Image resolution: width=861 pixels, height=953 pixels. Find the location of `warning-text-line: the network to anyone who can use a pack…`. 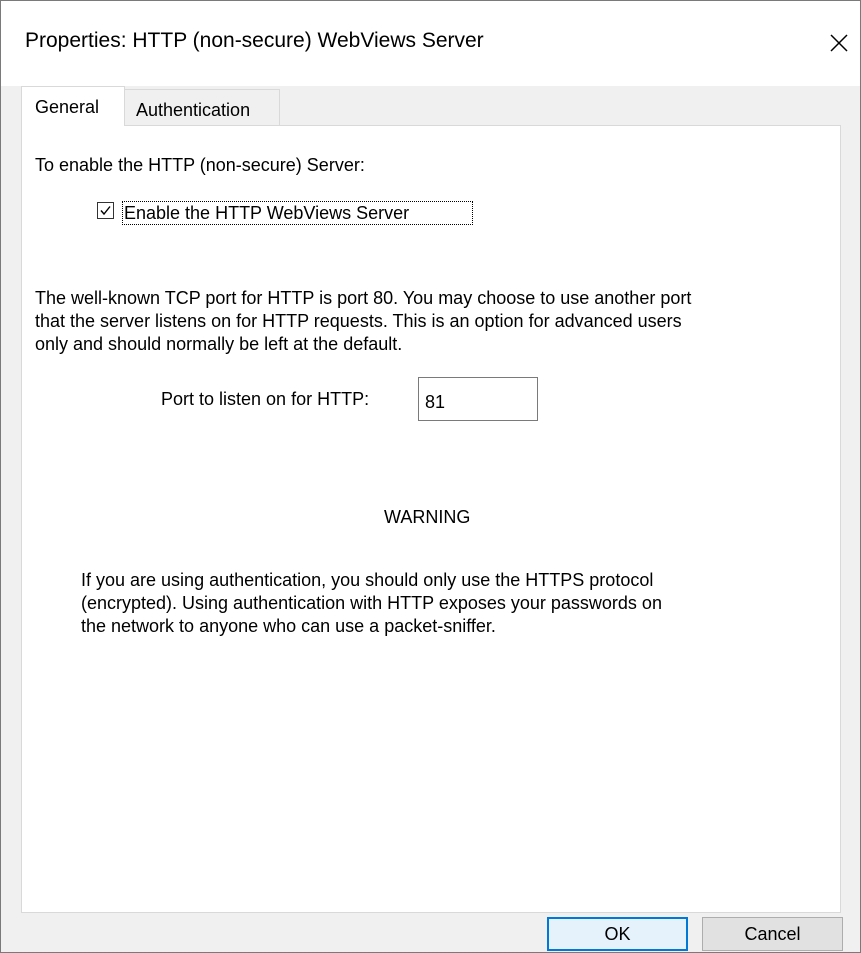

warning-text-line: the network to anyone who can use a pack… is located at coordinates (288, 626).